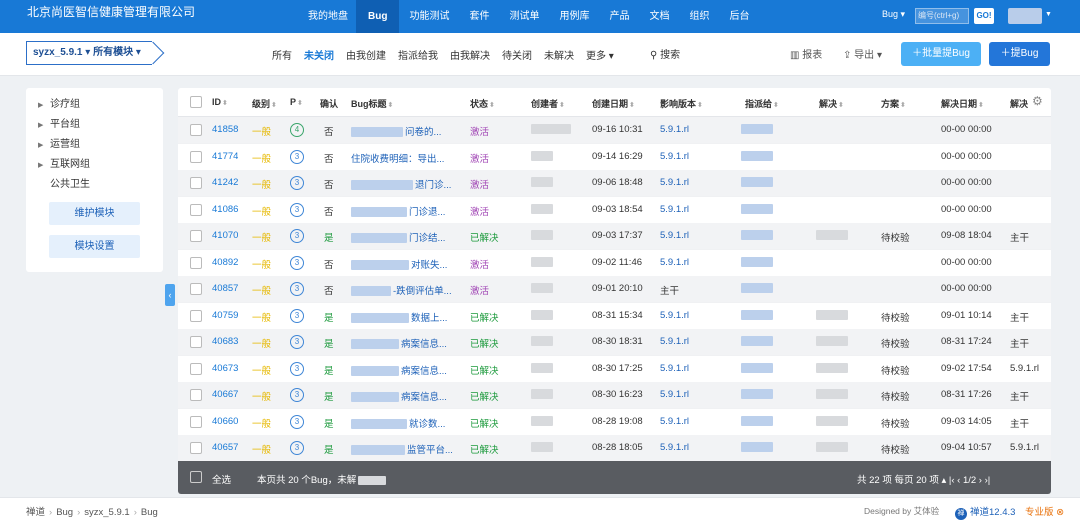 This screenshot has height=521, width=1080. What do you see at coordinates (35, 512) in the screenshot?
I see `breadcrumb-item: 禅道` at bounding box center [35, 512].